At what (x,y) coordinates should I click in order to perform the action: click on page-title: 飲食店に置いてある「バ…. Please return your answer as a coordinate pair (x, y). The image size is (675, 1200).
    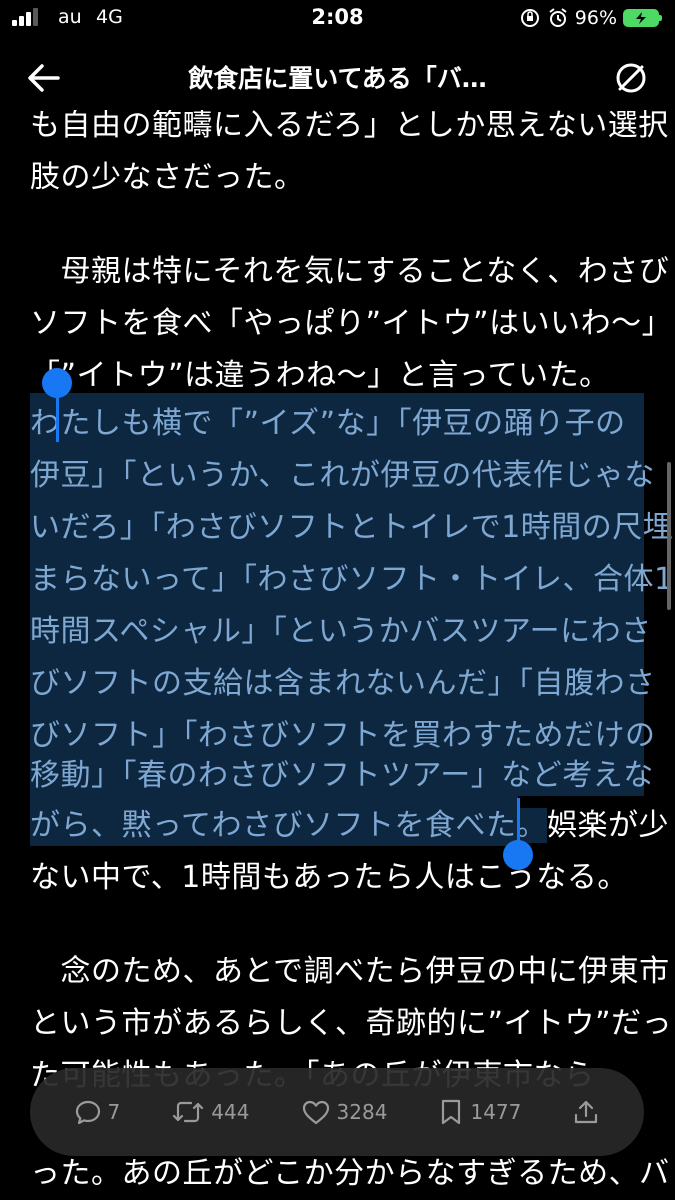
    Looking at the image, I should click on (337, 78).